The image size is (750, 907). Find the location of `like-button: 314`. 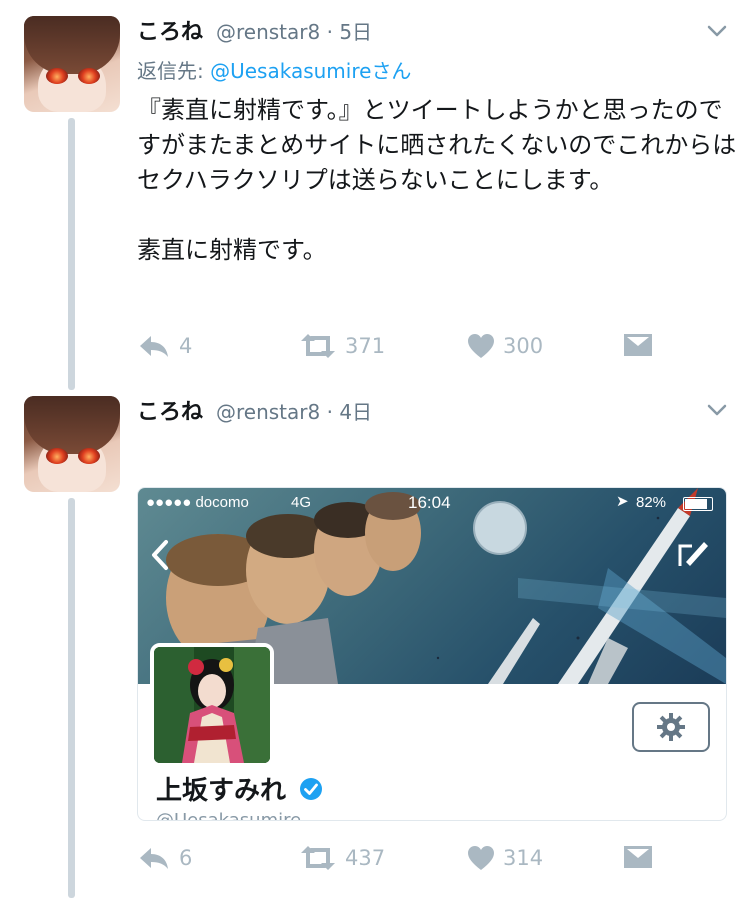

like-button: 314 is located at coordinates (505, 858).